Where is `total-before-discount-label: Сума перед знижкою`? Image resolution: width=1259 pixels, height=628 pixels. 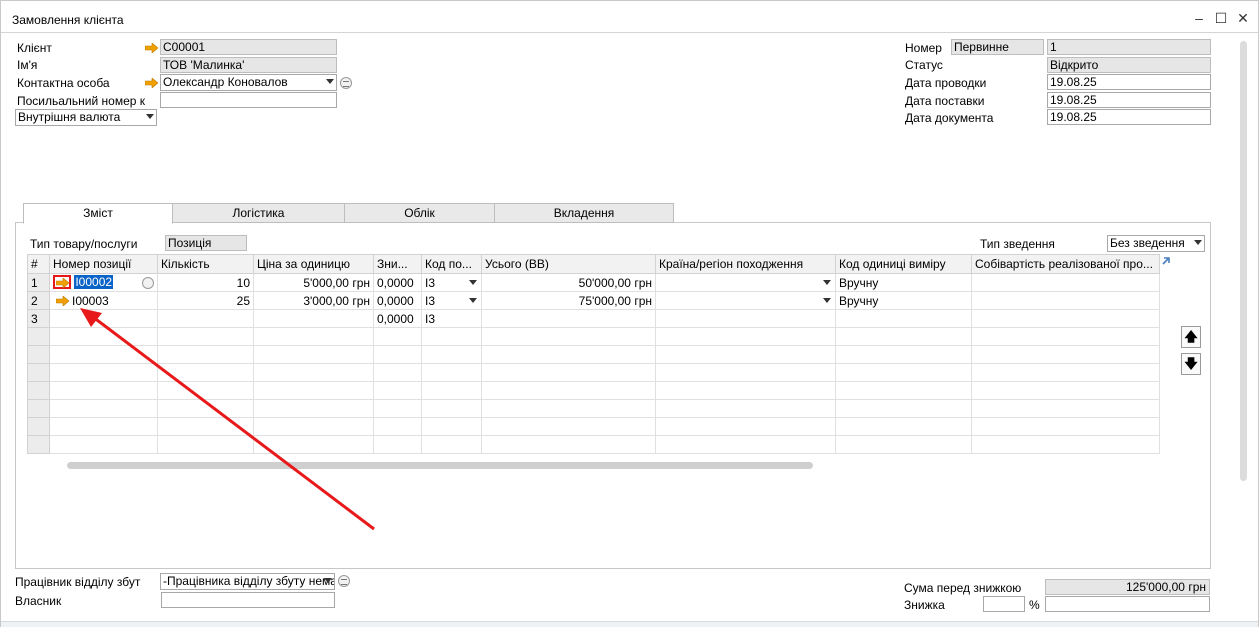 total-before-discount-label: Сума перед знижкою is located at coordinates (963, 588).